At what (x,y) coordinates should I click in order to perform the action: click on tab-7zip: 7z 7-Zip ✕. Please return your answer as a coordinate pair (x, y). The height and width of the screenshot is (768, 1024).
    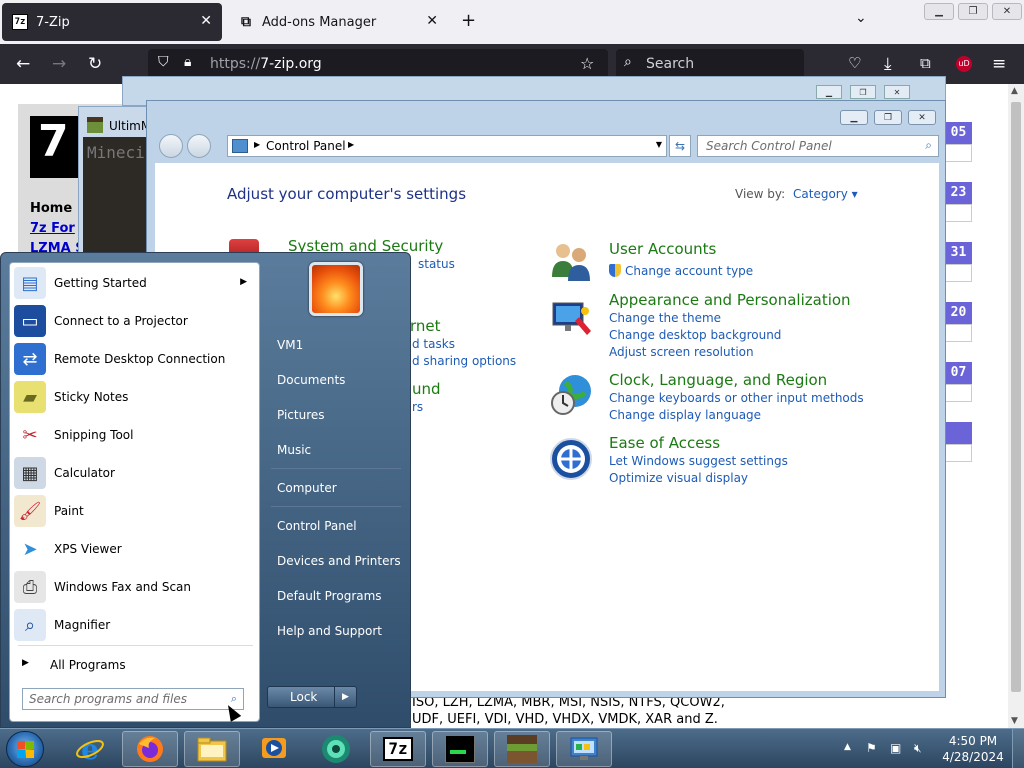
    Looking at the image, I should click on (112, 22).